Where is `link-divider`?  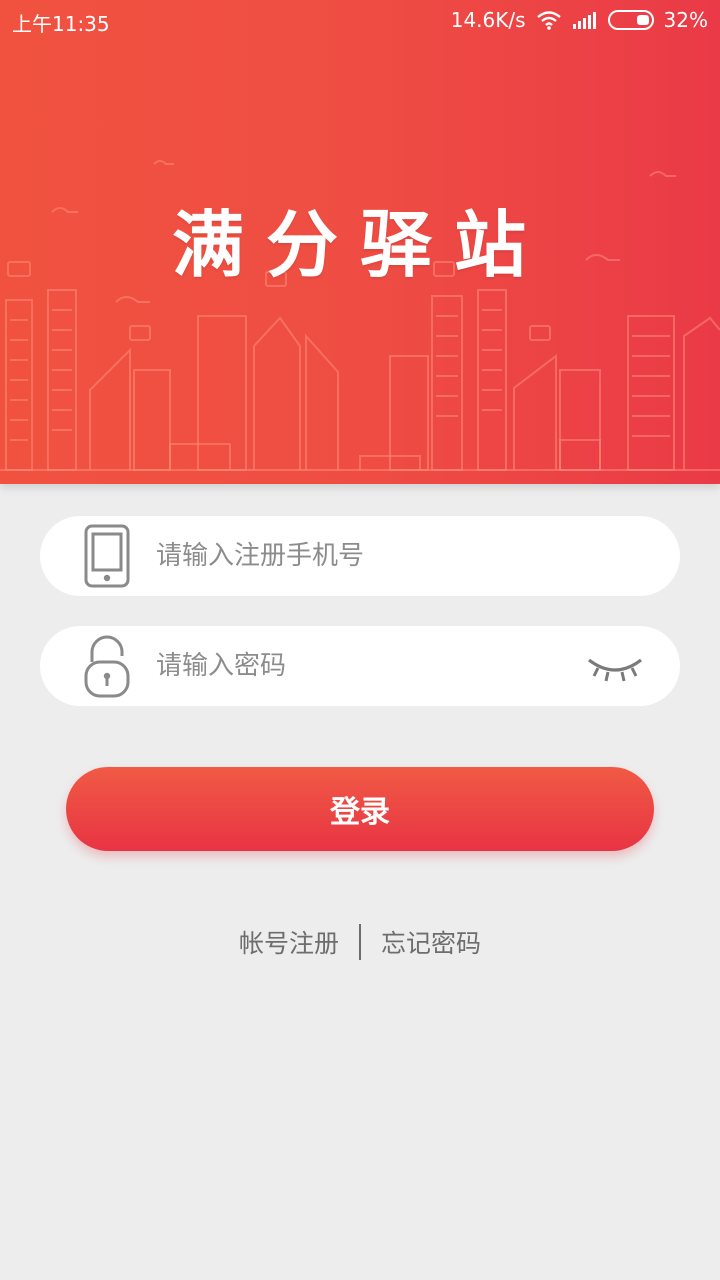
link-divider is located at coordinates (360, 942).